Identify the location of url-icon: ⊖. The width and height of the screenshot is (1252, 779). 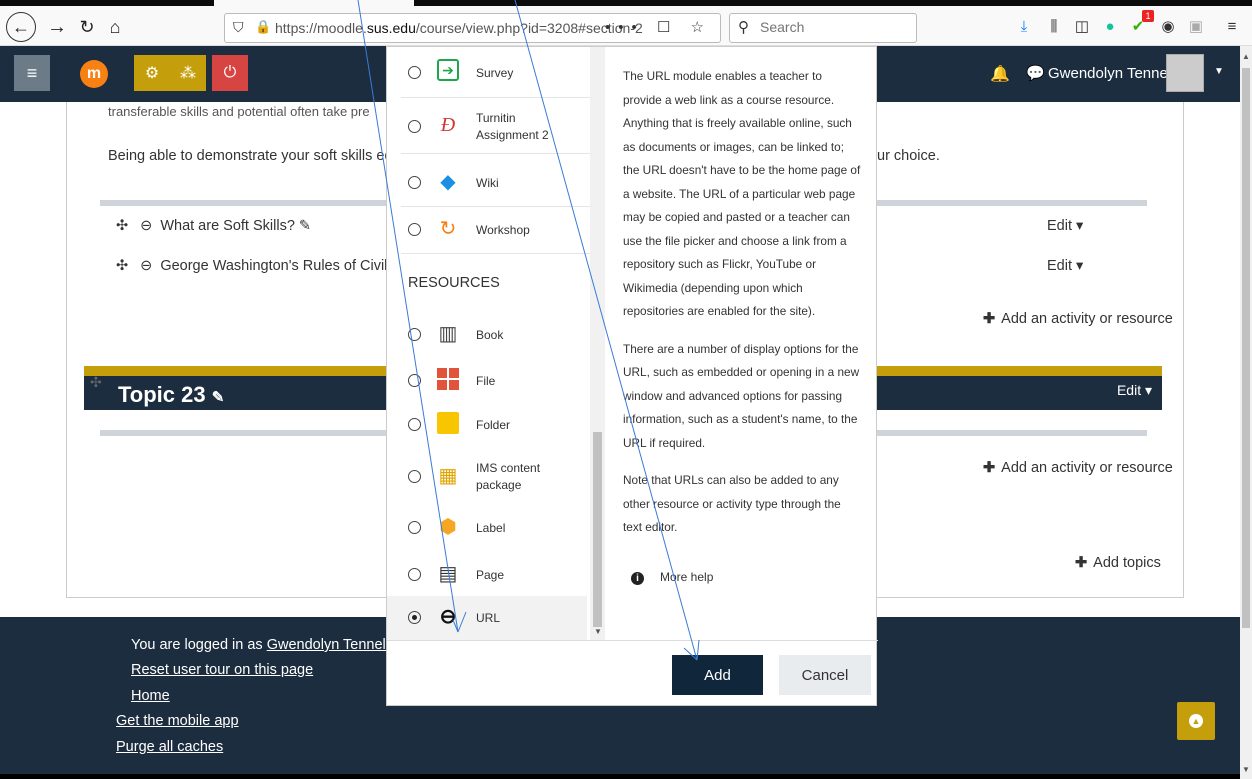
(448, 616).